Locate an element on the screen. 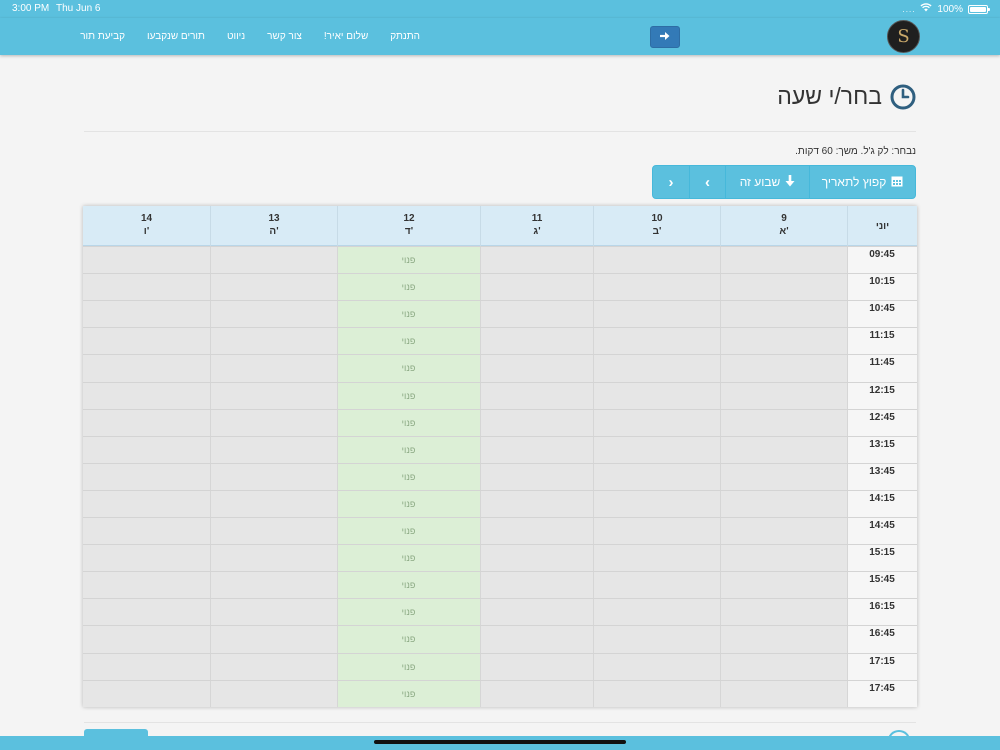 The height and width of the screenshot is (750, 1000). day-name: ד' is located at coordinates (409, 231).